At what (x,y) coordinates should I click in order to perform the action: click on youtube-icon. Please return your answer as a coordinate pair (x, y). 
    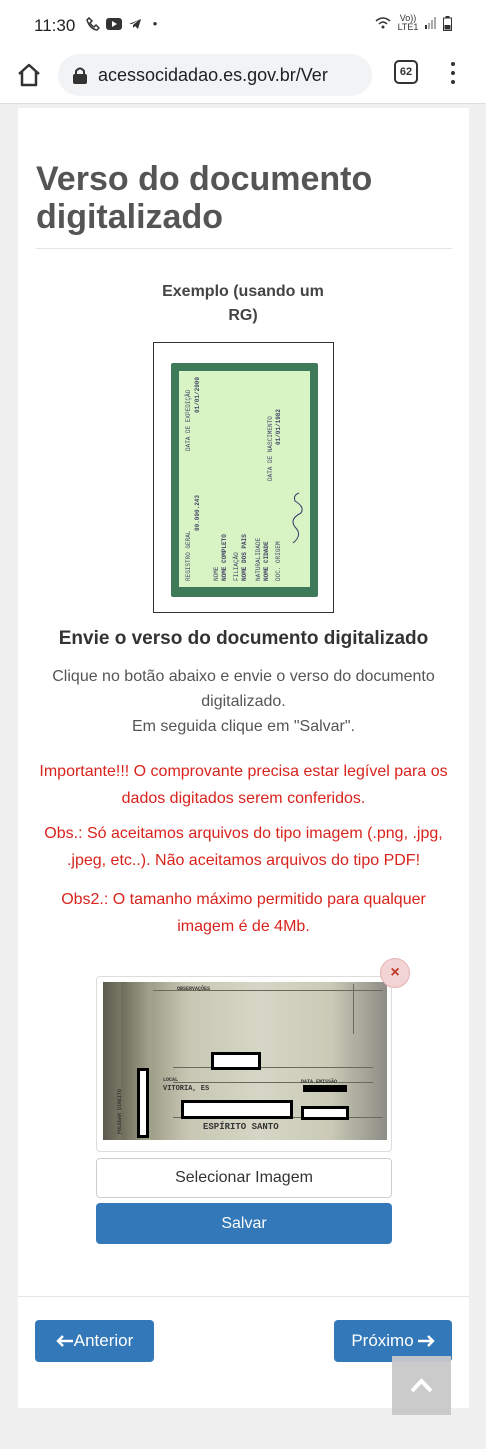
    Looking at the image, I should click on (114, 24).